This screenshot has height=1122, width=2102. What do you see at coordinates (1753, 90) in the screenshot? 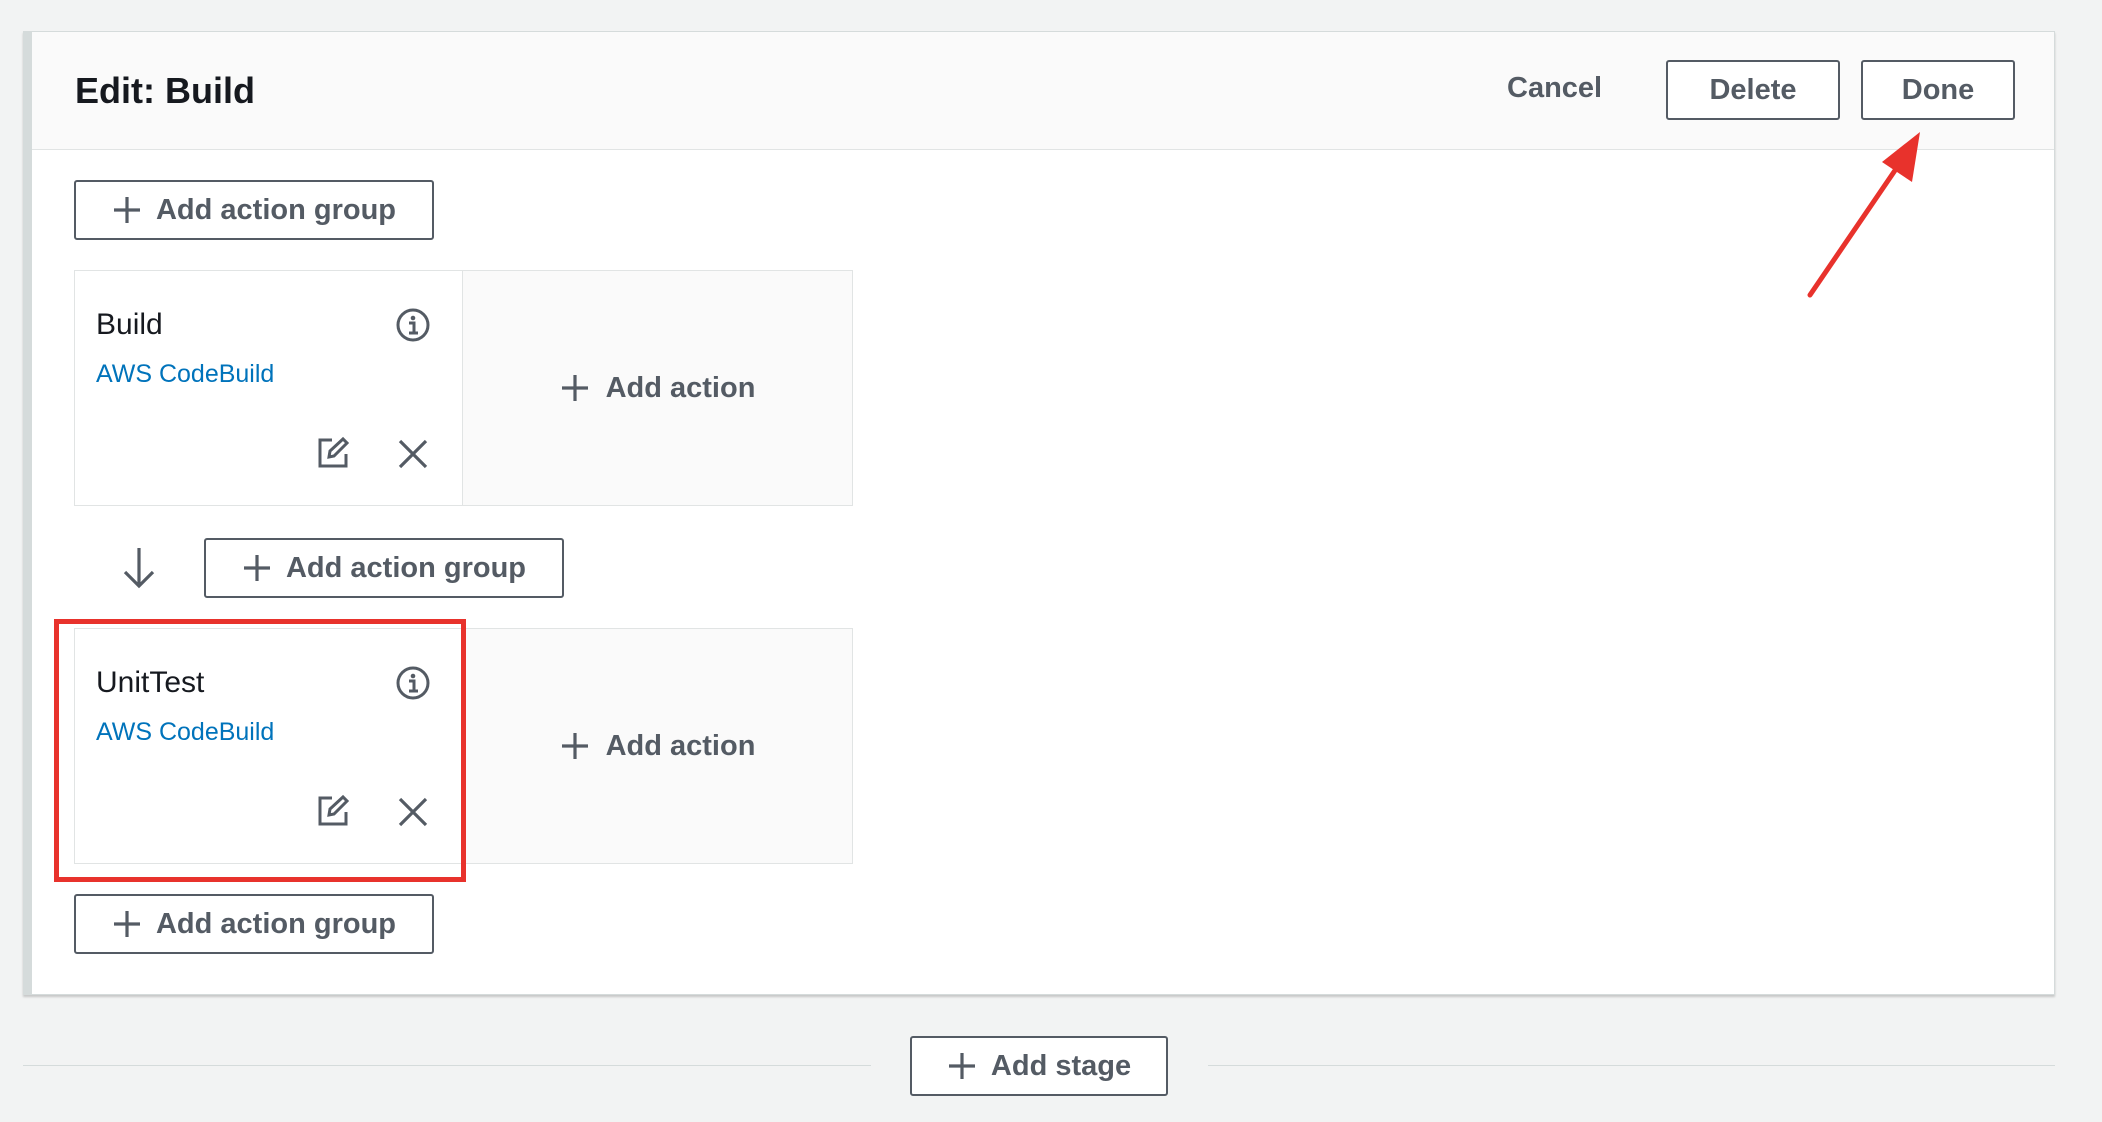
I see `delete-button: Delete` at bounding box center [1753, 90].